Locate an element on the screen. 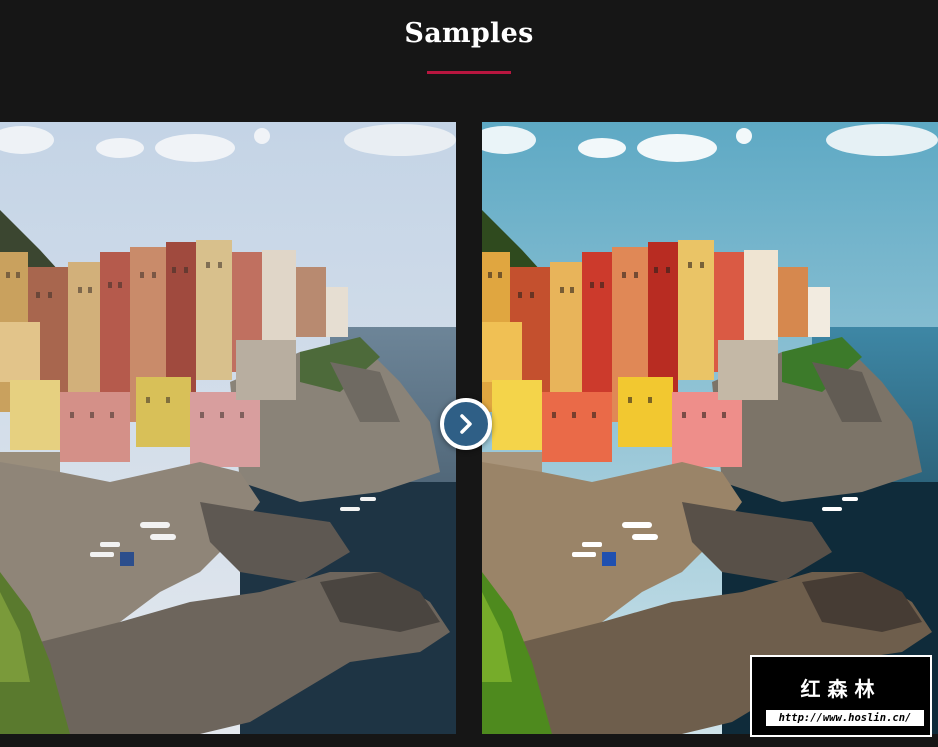 This screenshot has width=938, height=747. watermark-url: http://www.hoslin.cn/ is located at coordinates (845, 718).